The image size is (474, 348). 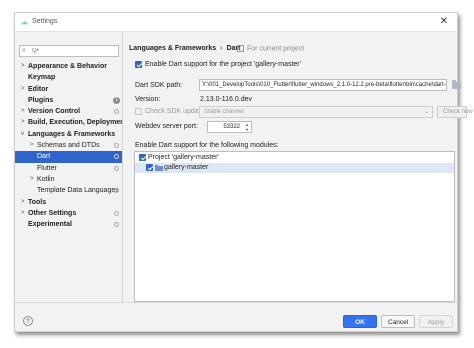 I want to click on scope-note: For current project, so click(x=270, y=48).